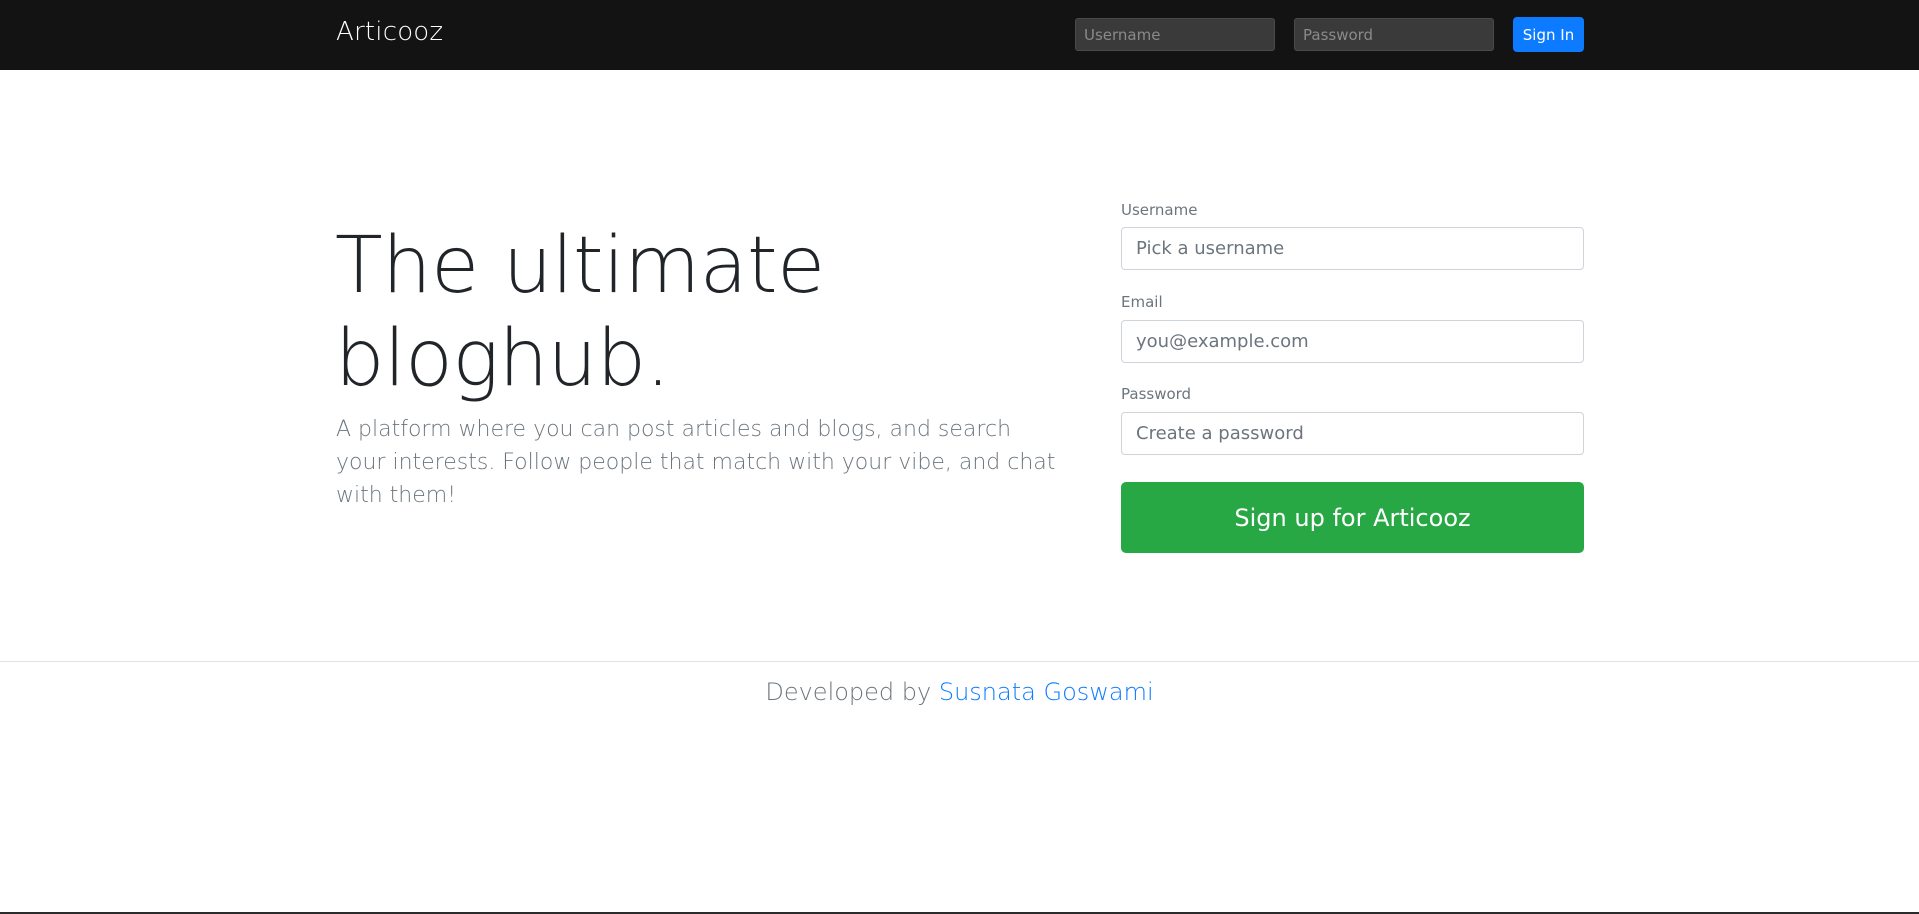  What do you see at coordinates (1352, 517) in the screenshot?
I see `signup-submit-button: Sign up for Articooz` at bounding box center [1352, 517].